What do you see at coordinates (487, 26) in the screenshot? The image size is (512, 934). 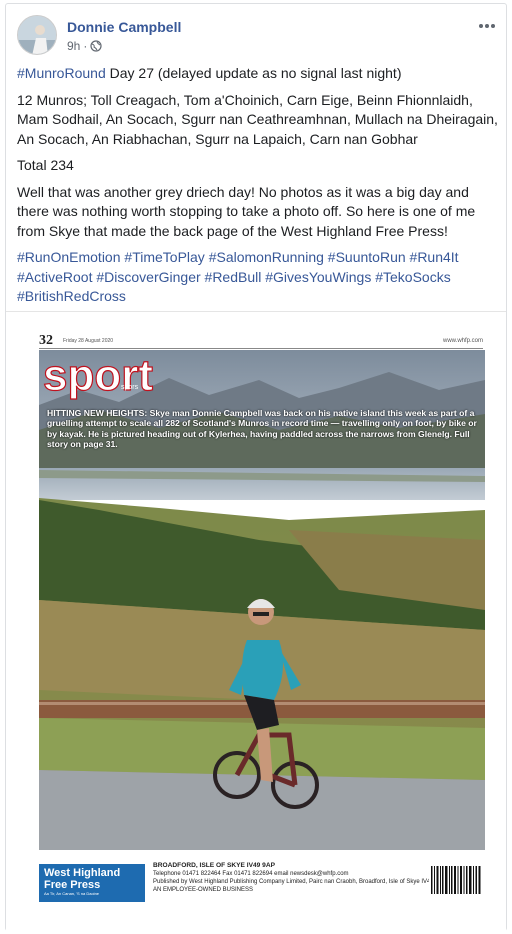 I see `more-dots-icon` at bounding box center [487, 26].